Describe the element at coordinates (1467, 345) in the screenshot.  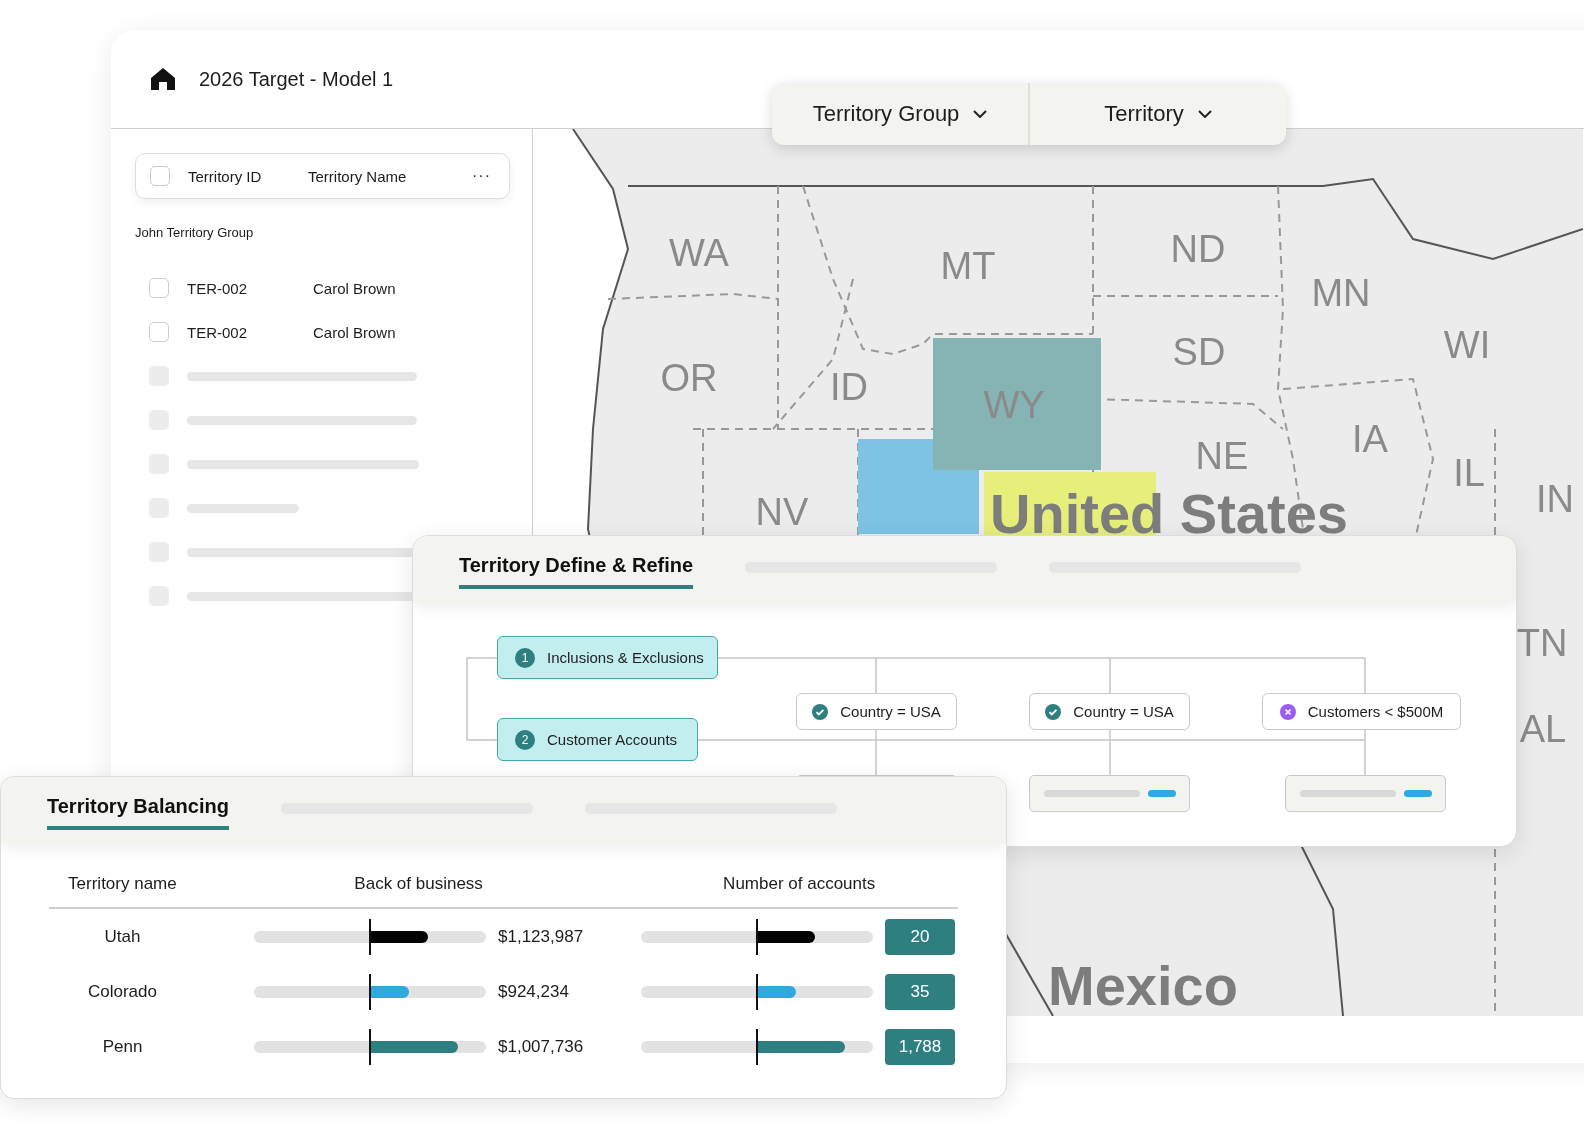
I see `map-label: WI` at that location.